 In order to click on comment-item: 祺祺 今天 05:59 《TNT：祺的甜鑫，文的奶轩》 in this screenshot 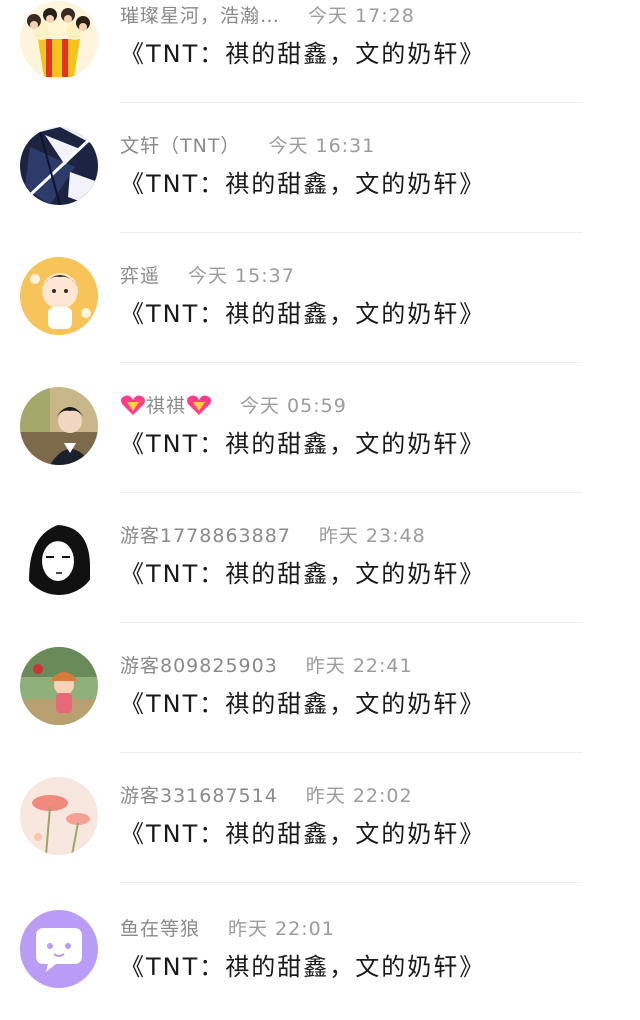, I will do `click(320, 435)`.